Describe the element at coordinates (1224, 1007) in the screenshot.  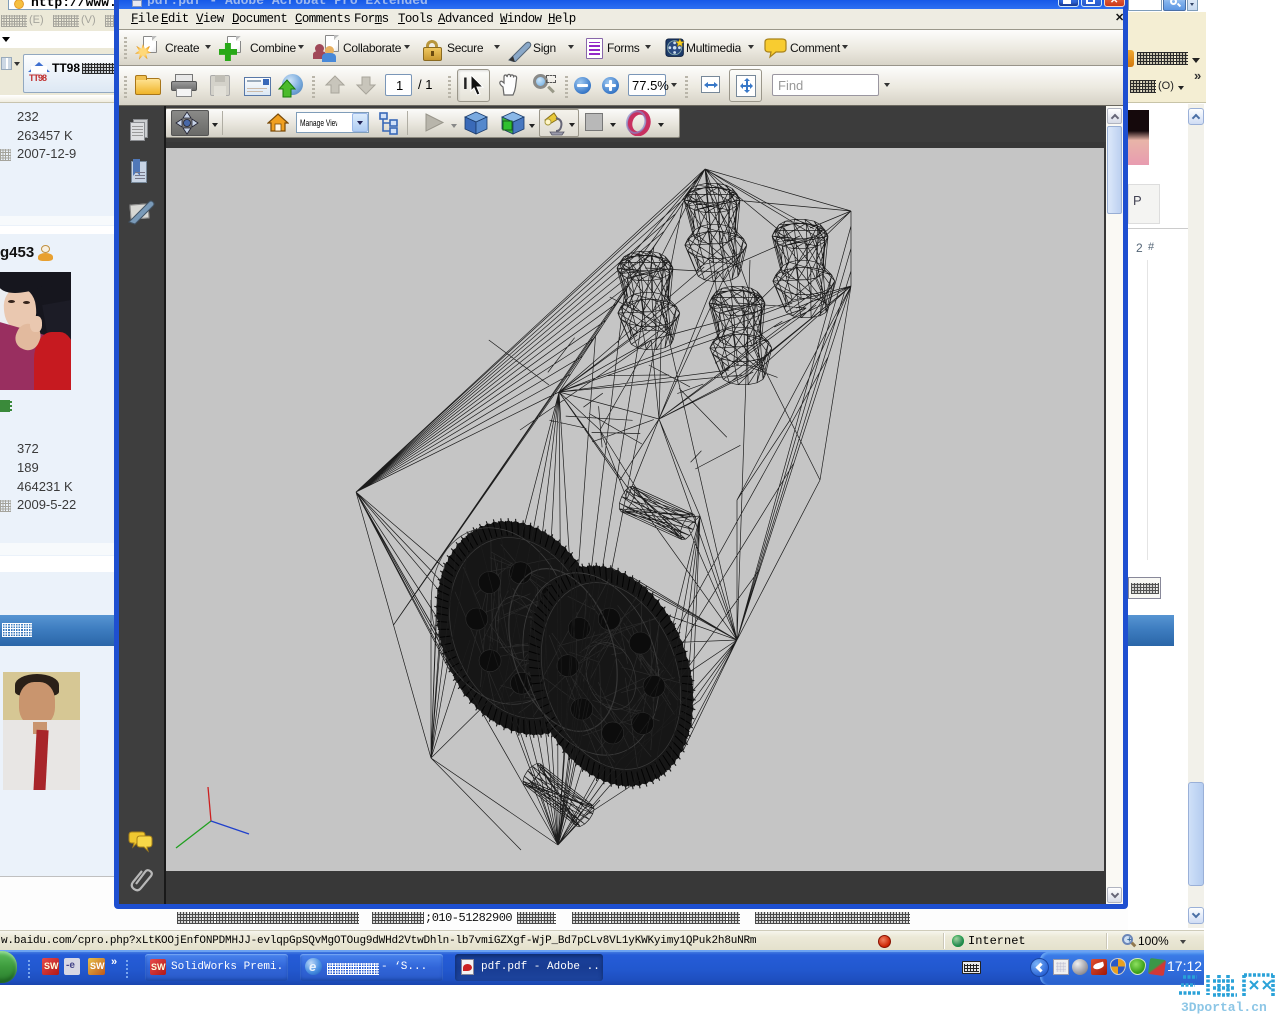
I see `svg-text: 3Dportal.cn` at that location.